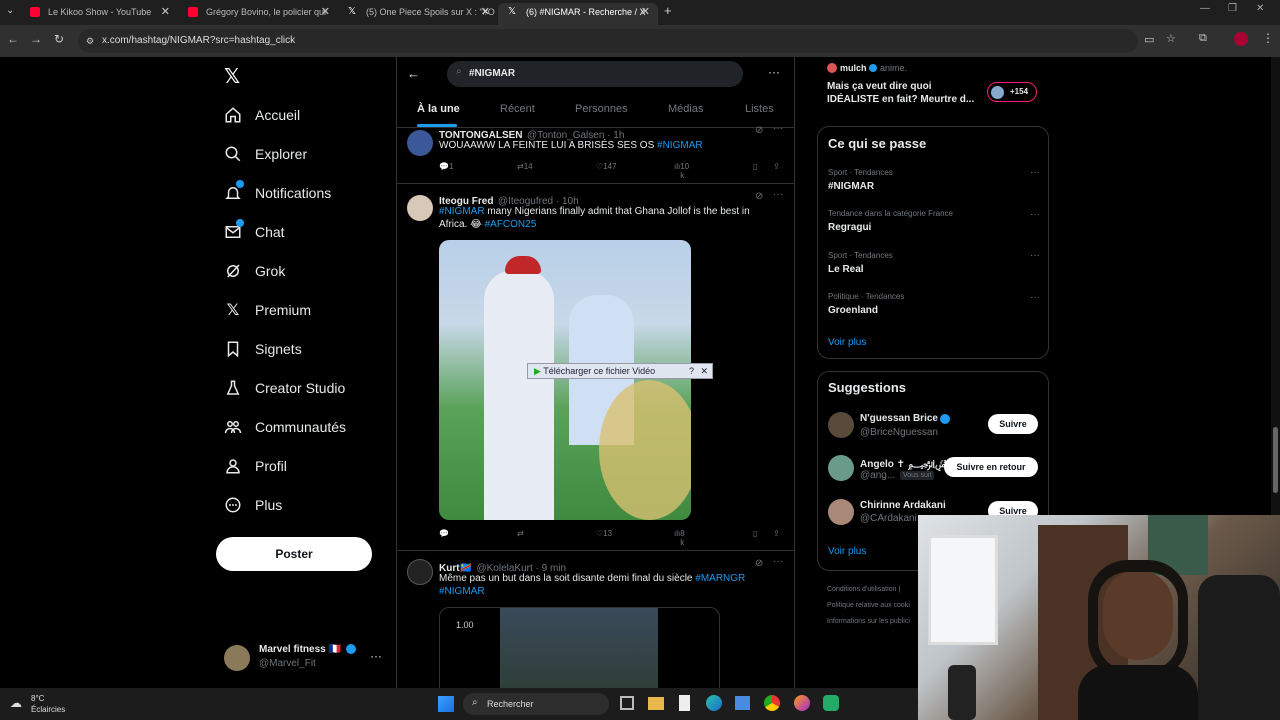 The image size is (1280, 720). What do you see at coordinates (991, 467) in the screenshot?
I see `follow-back-button: Suivre en retour` at bounding box center [991, 467].